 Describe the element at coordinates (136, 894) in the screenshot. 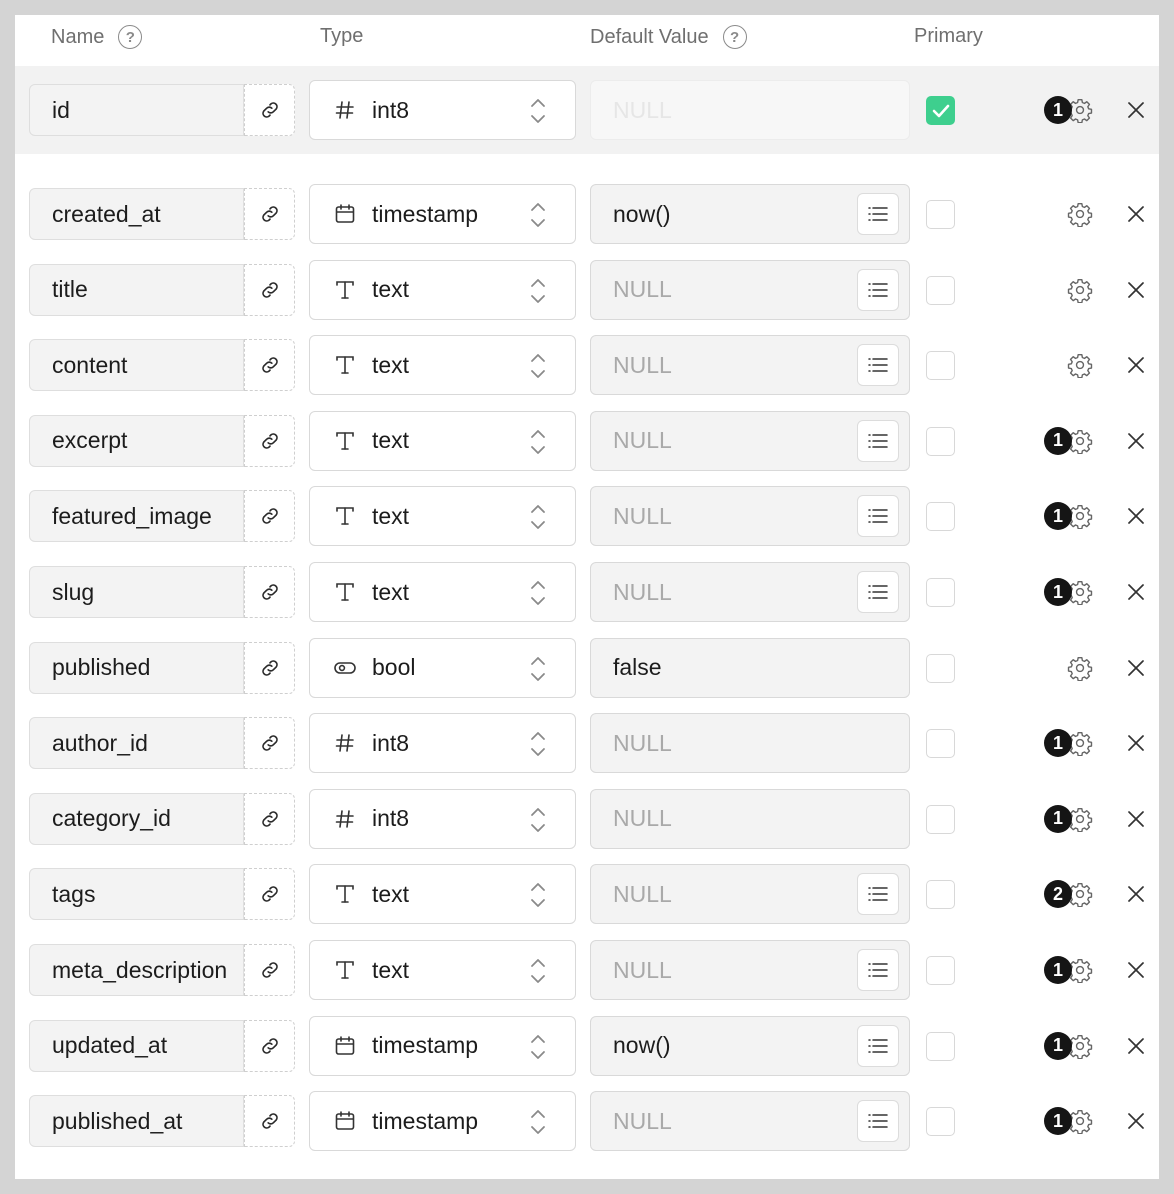

I see `column-name-input: tags` at that location.